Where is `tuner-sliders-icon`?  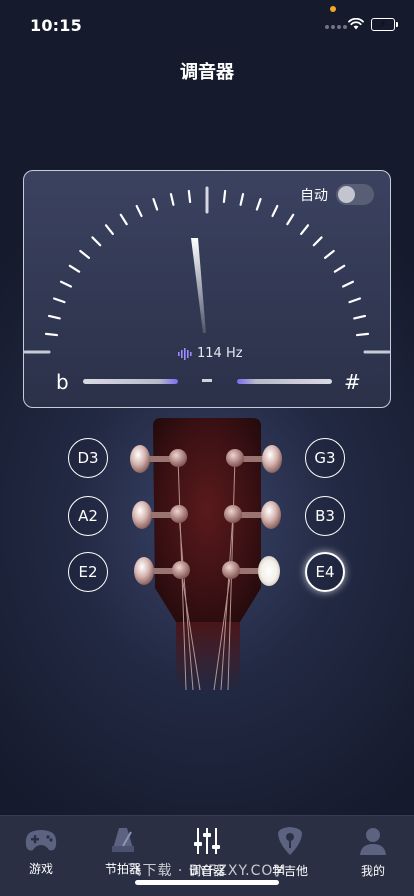 tuner-sliders-icon is located at coordinates (207, 841).